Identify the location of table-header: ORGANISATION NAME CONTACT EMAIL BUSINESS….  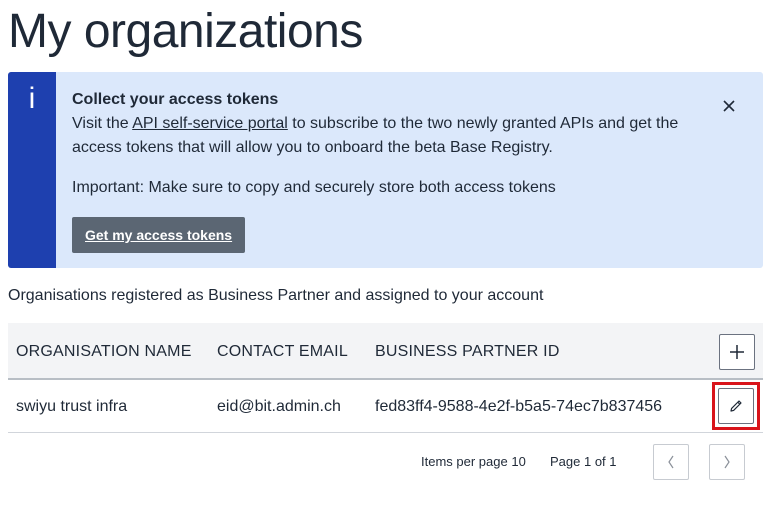
(385, 351).